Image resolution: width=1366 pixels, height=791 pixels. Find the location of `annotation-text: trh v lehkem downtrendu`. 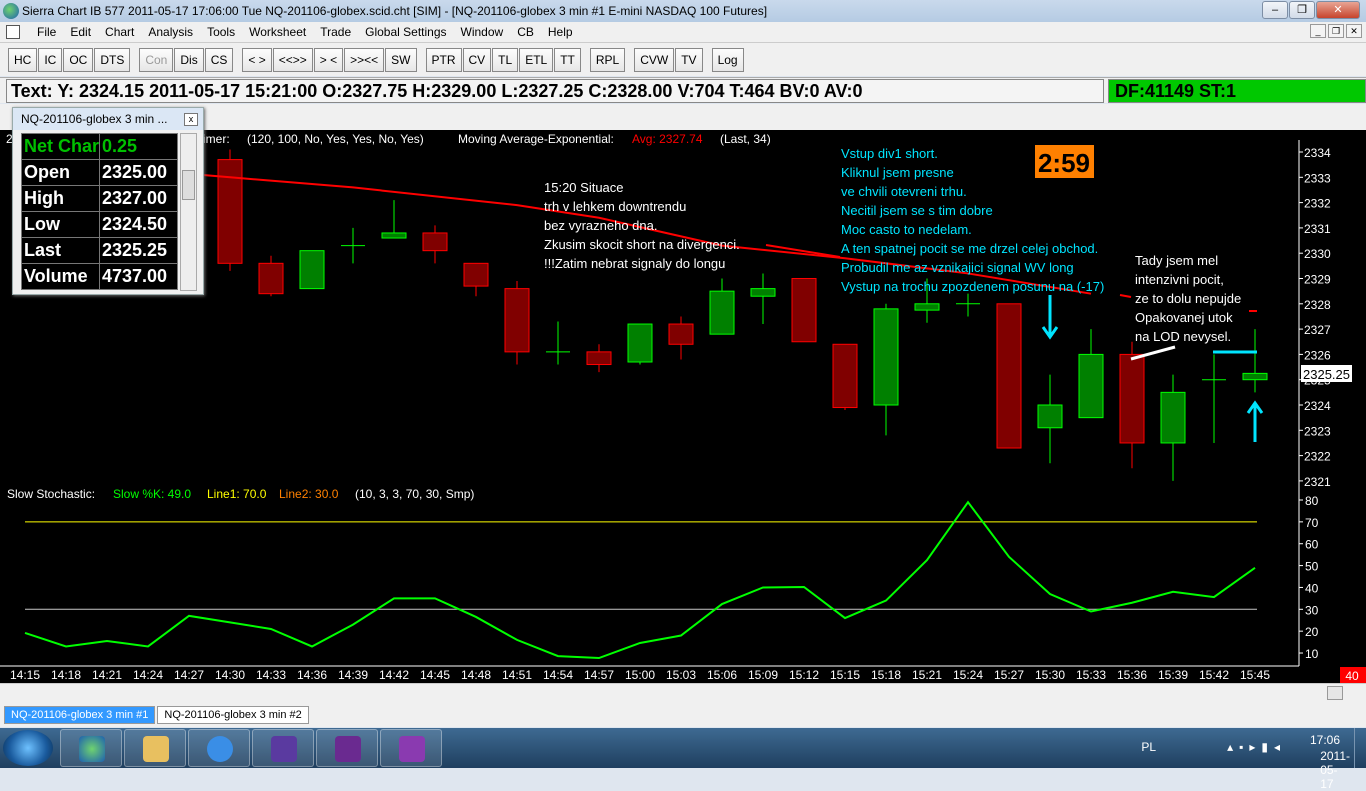

annotation-text: trh v lehkem downtrendu is located at coordinates (615, 206).